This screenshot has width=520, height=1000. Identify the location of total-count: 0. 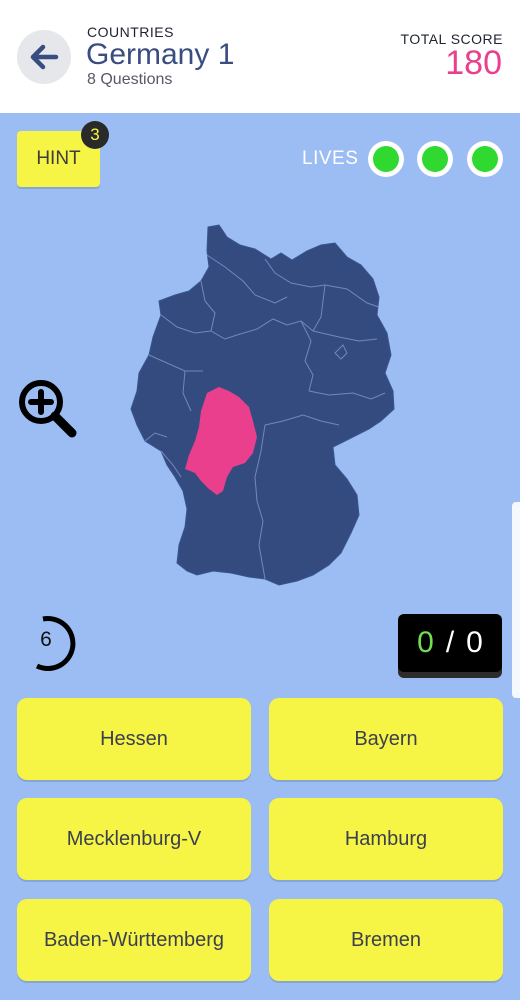
(474, 642).